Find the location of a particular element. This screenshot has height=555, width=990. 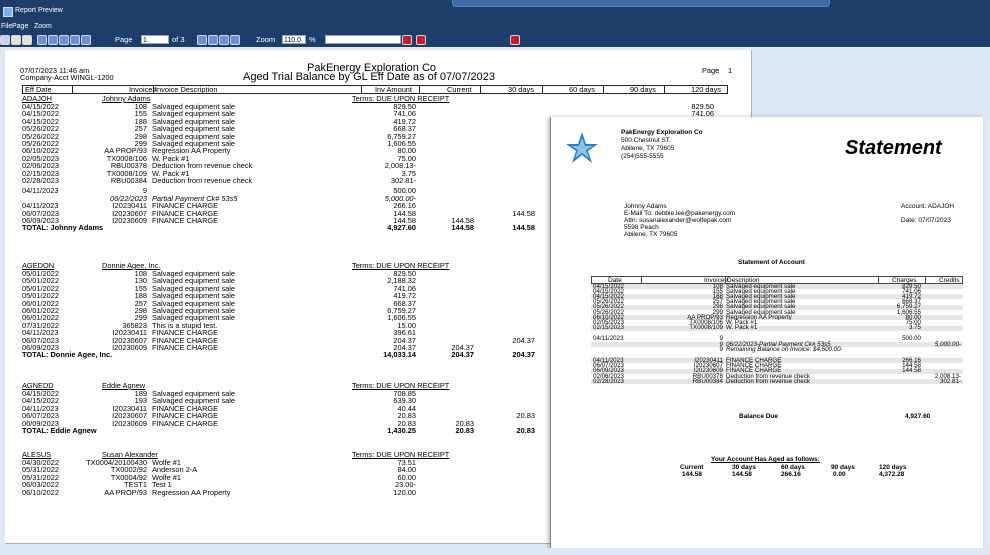

st-row-date: 02/28/2023 is located at coordinates (608, 381).